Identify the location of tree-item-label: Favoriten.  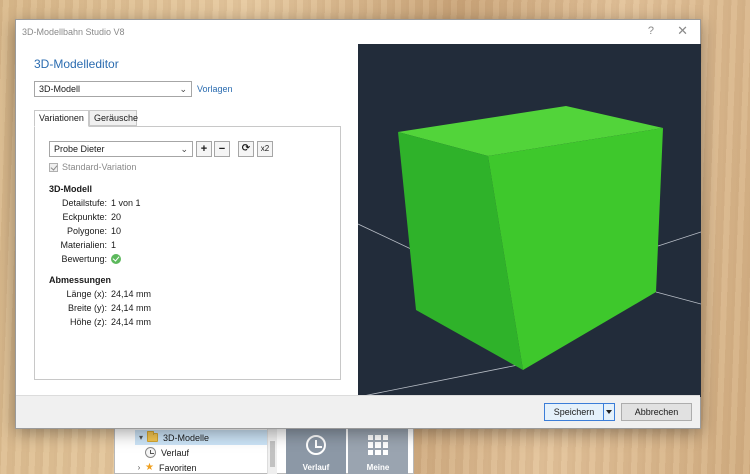
(177, 467).